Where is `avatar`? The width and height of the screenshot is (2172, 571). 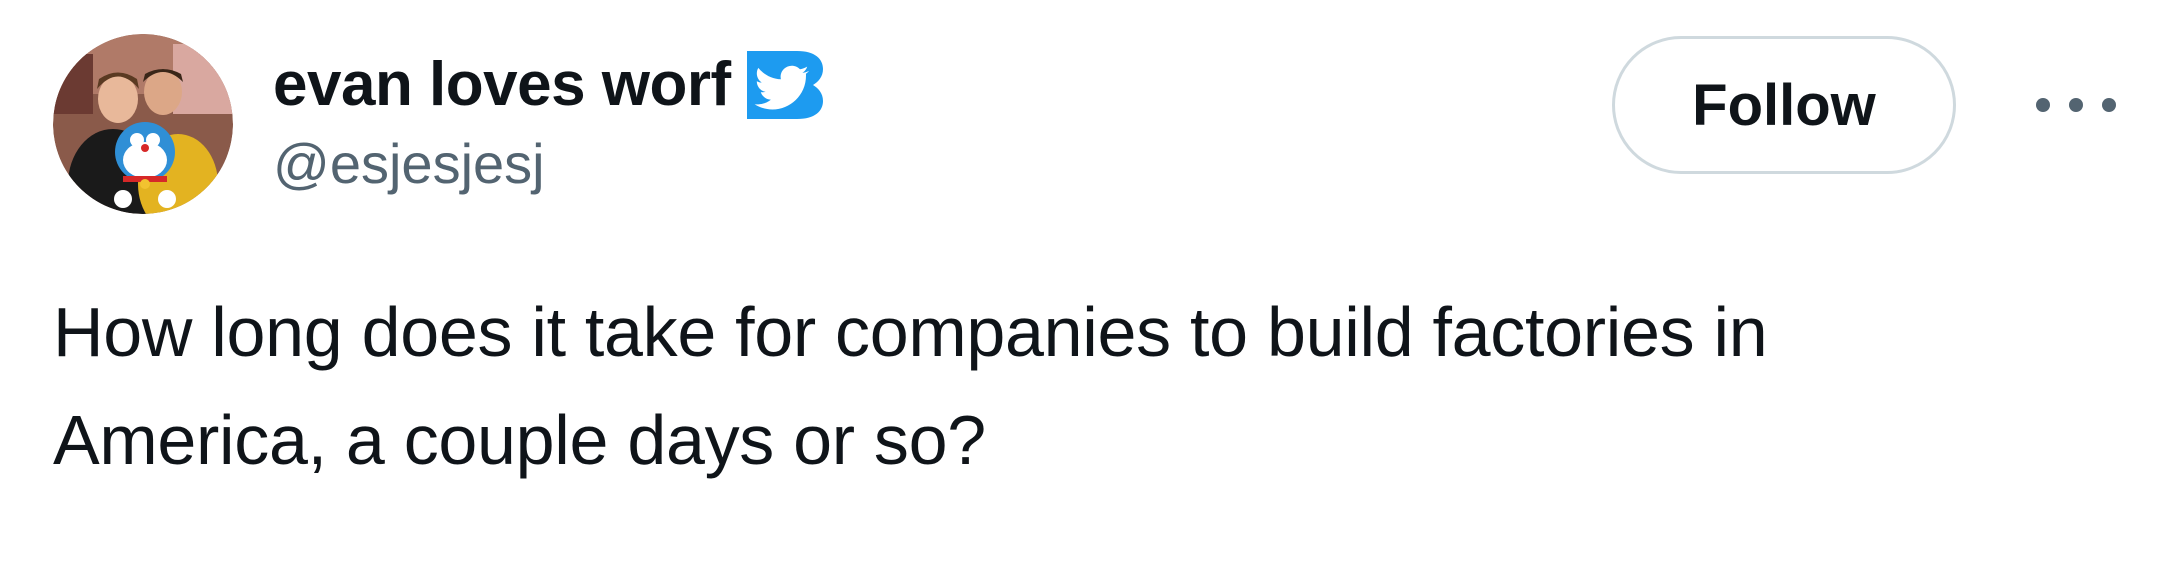 avatar is located at coordinates (143, 124).